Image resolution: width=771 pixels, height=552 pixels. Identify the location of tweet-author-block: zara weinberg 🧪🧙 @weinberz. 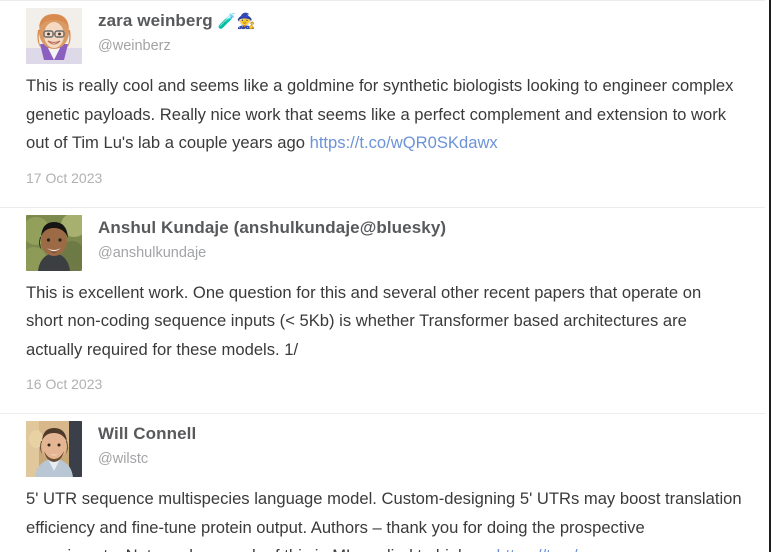
(177, 32).